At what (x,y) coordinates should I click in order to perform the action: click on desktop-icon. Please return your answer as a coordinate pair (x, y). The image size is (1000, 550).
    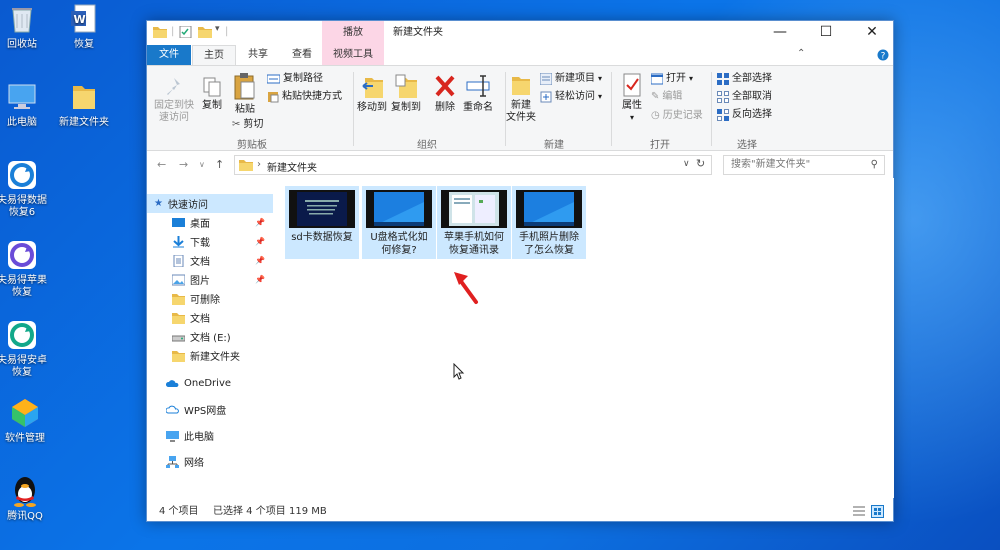
    Looking at the image, I should click on (178, 222).